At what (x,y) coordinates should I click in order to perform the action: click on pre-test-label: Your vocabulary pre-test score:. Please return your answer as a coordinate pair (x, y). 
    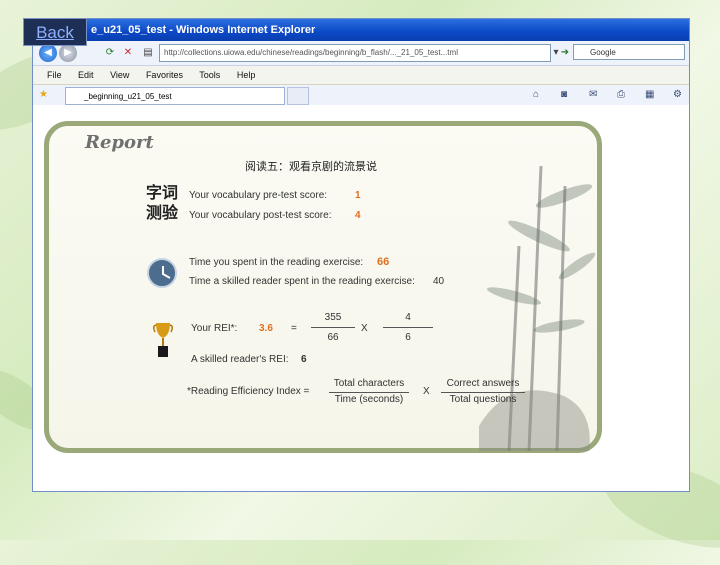
    Looking at the image, I should click on (258, 195).